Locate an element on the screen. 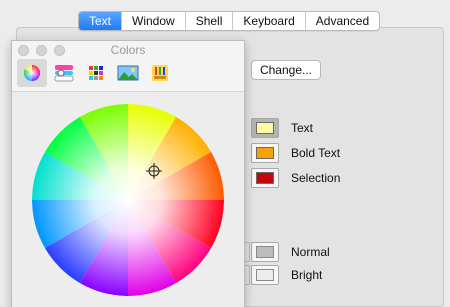 Image resolution: width=450 pixels, height=307 pixels. selection-color-well is located at coordinates (265, 178).